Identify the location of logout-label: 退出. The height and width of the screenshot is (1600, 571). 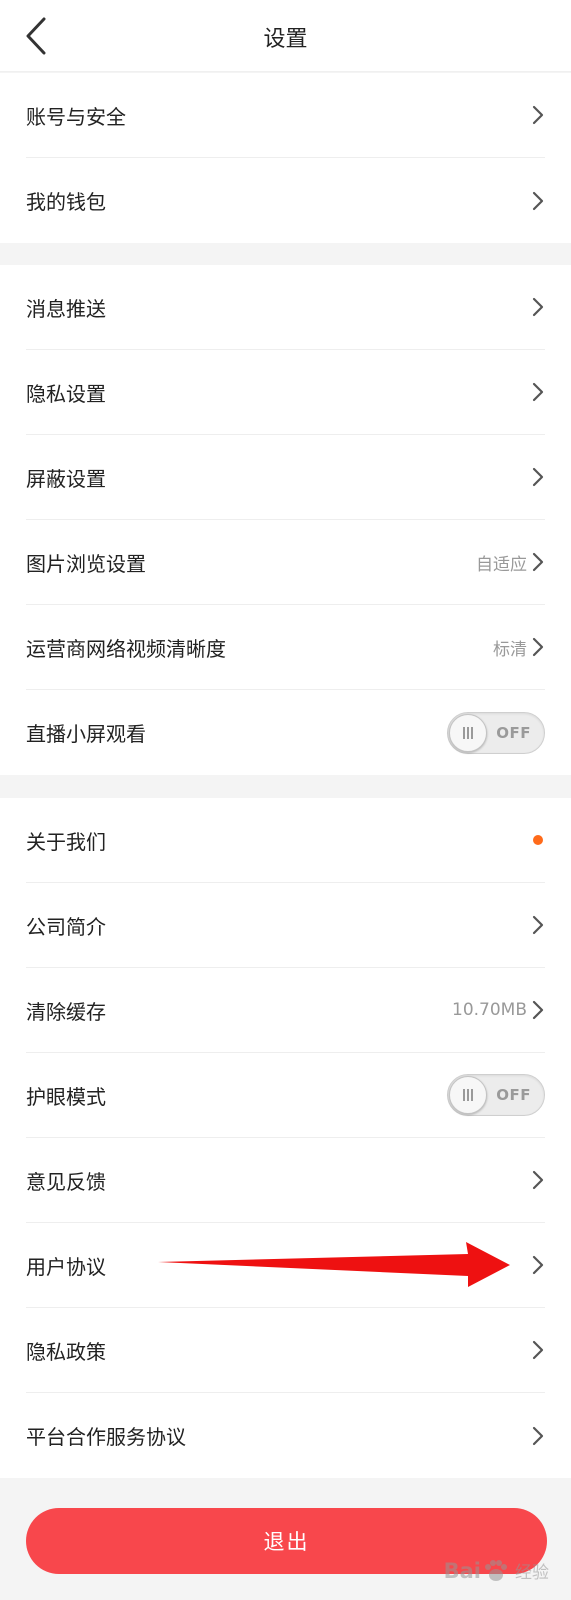
(286, 1542).